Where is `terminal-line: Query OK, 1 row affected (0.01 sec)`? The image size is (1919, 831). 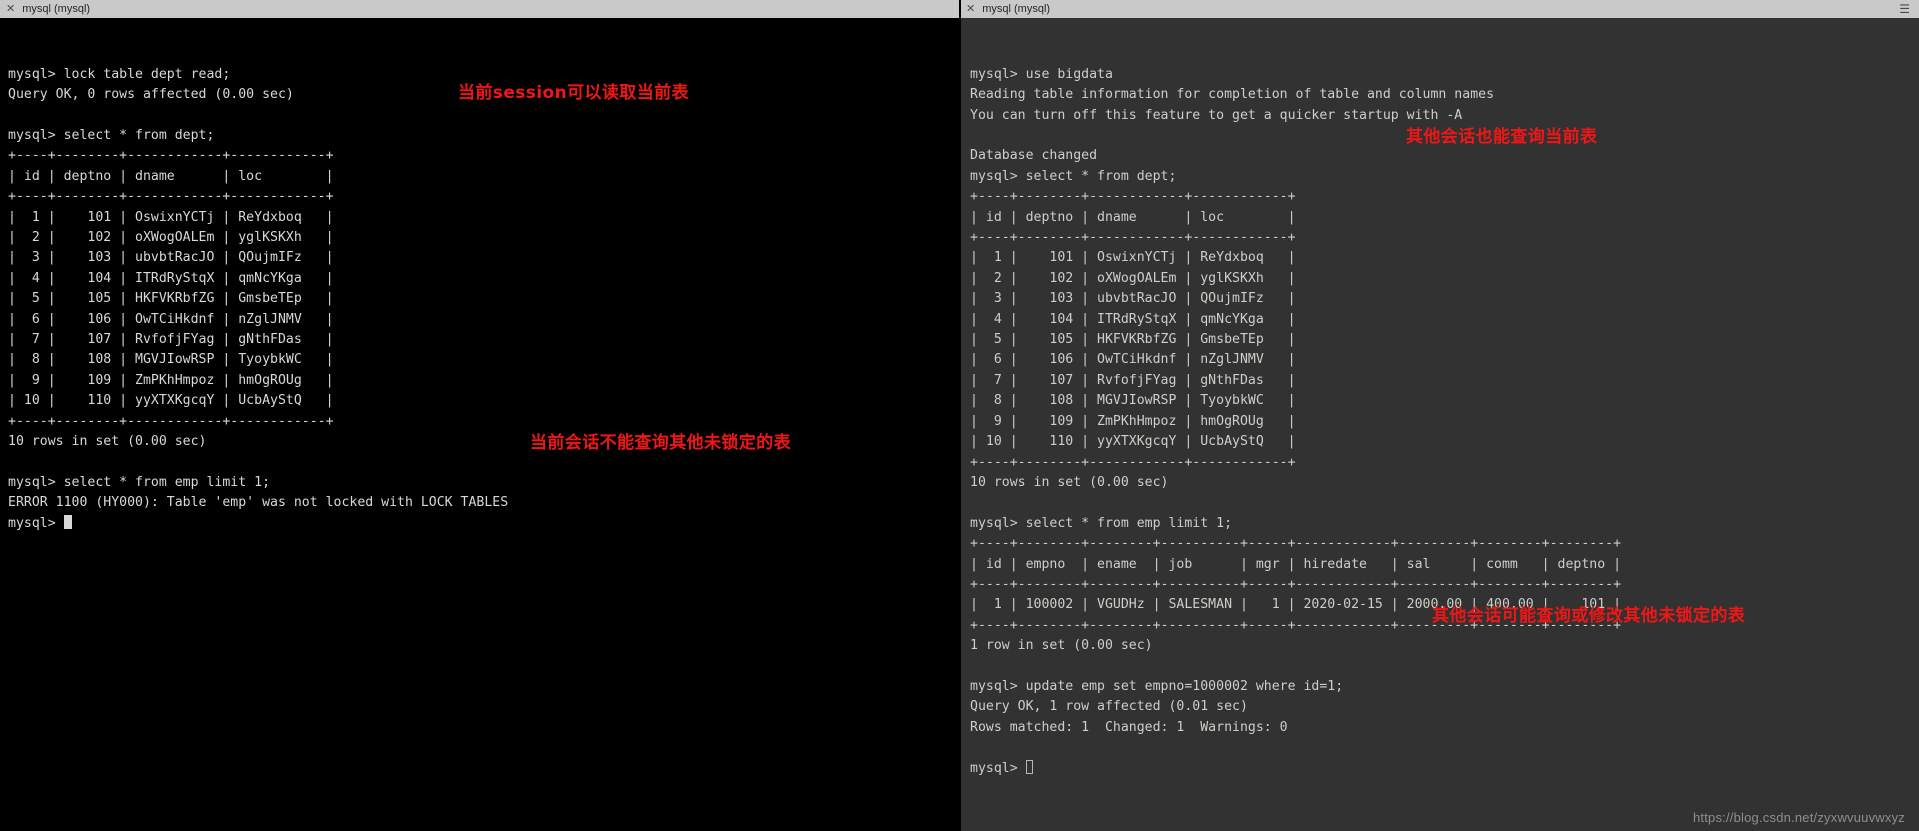 terminal-line: Query OK, 1 row affected (0.01 sec) is located at coordinates (1109, 707).